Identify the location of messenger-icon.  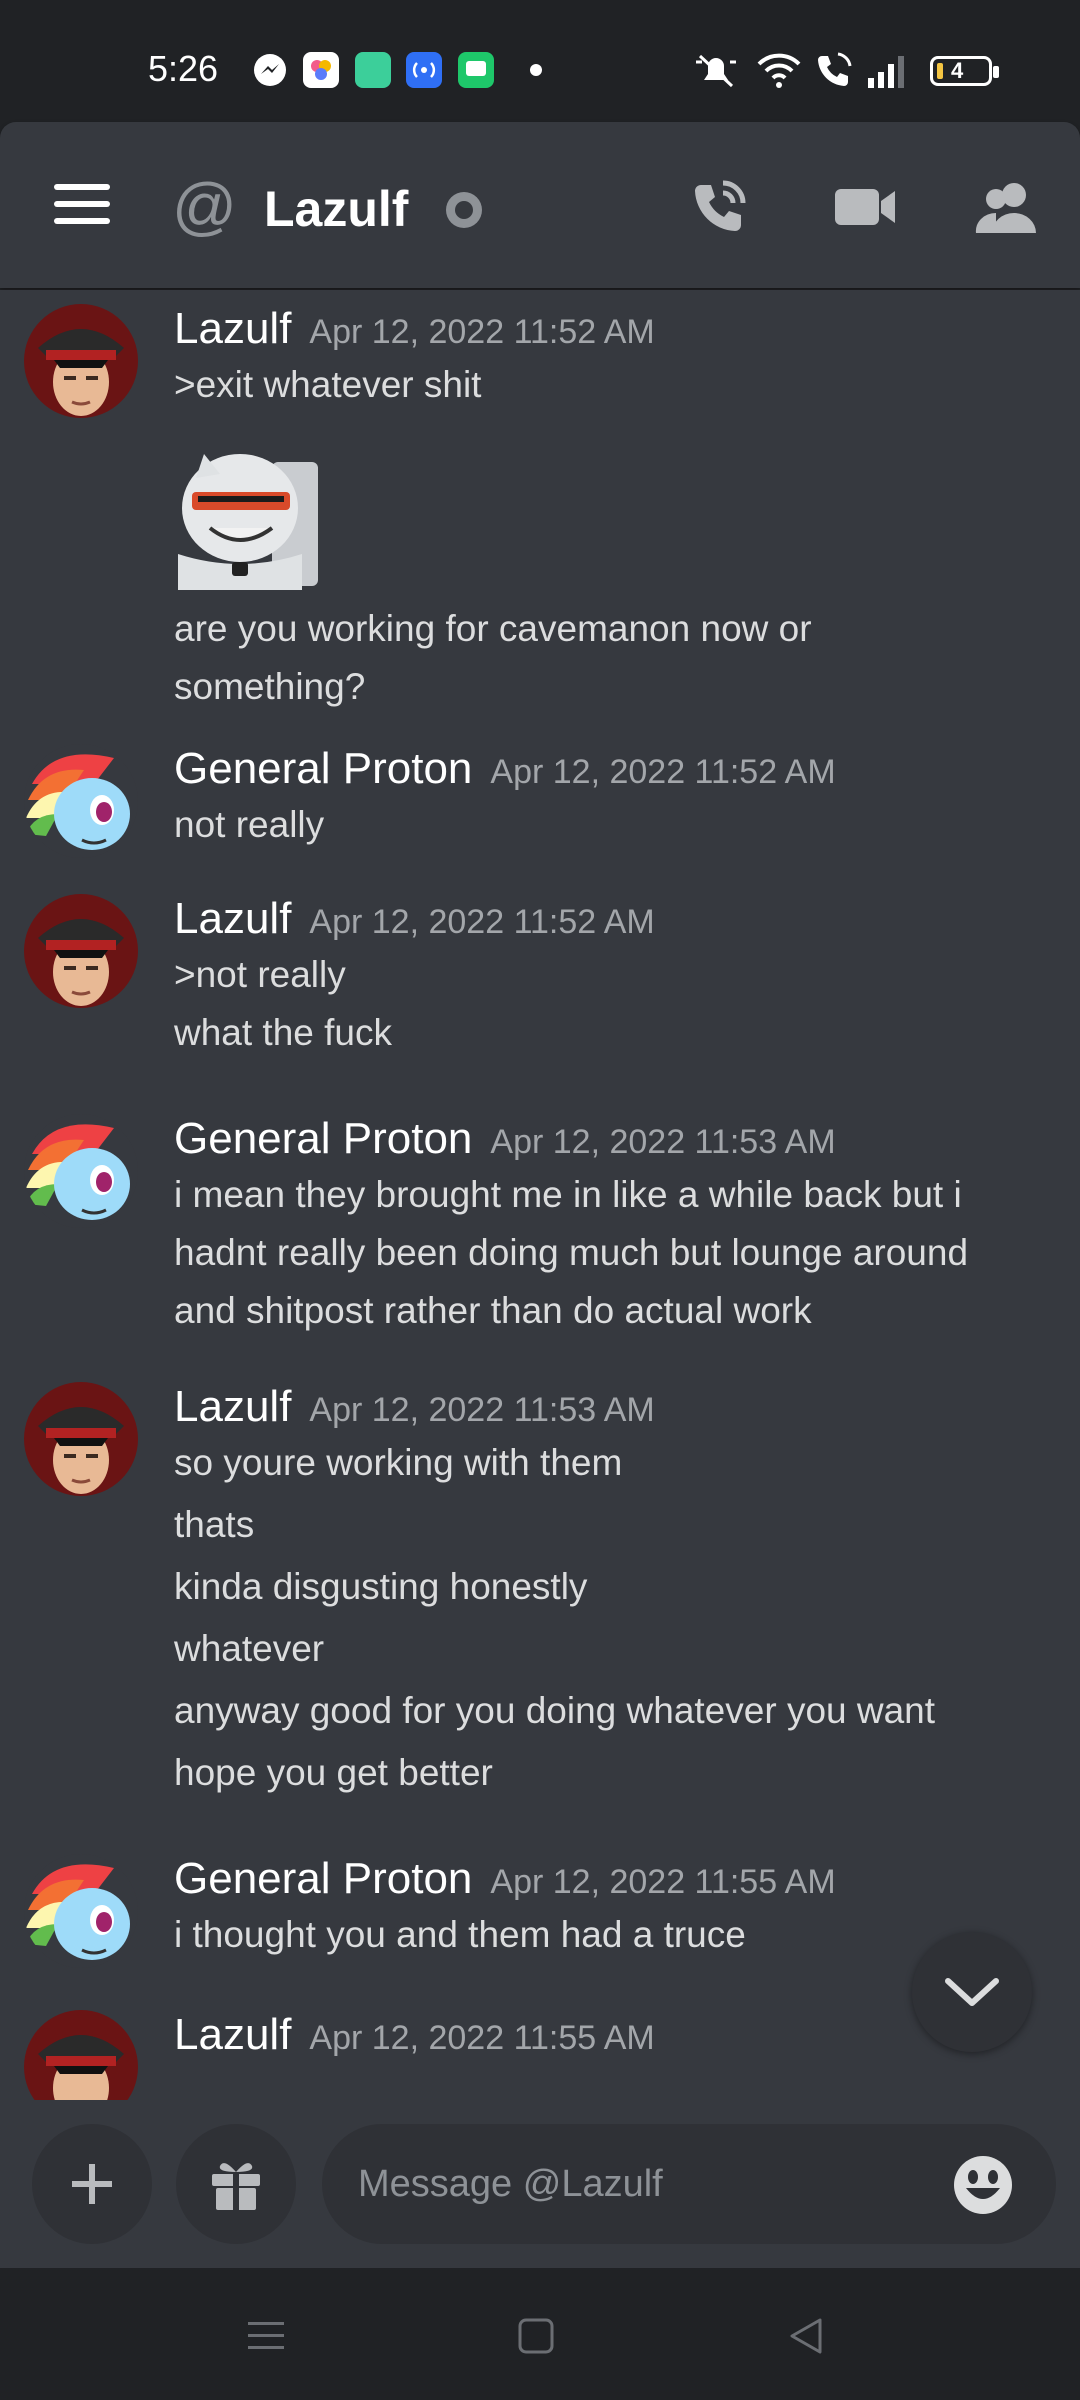
(270, 70).